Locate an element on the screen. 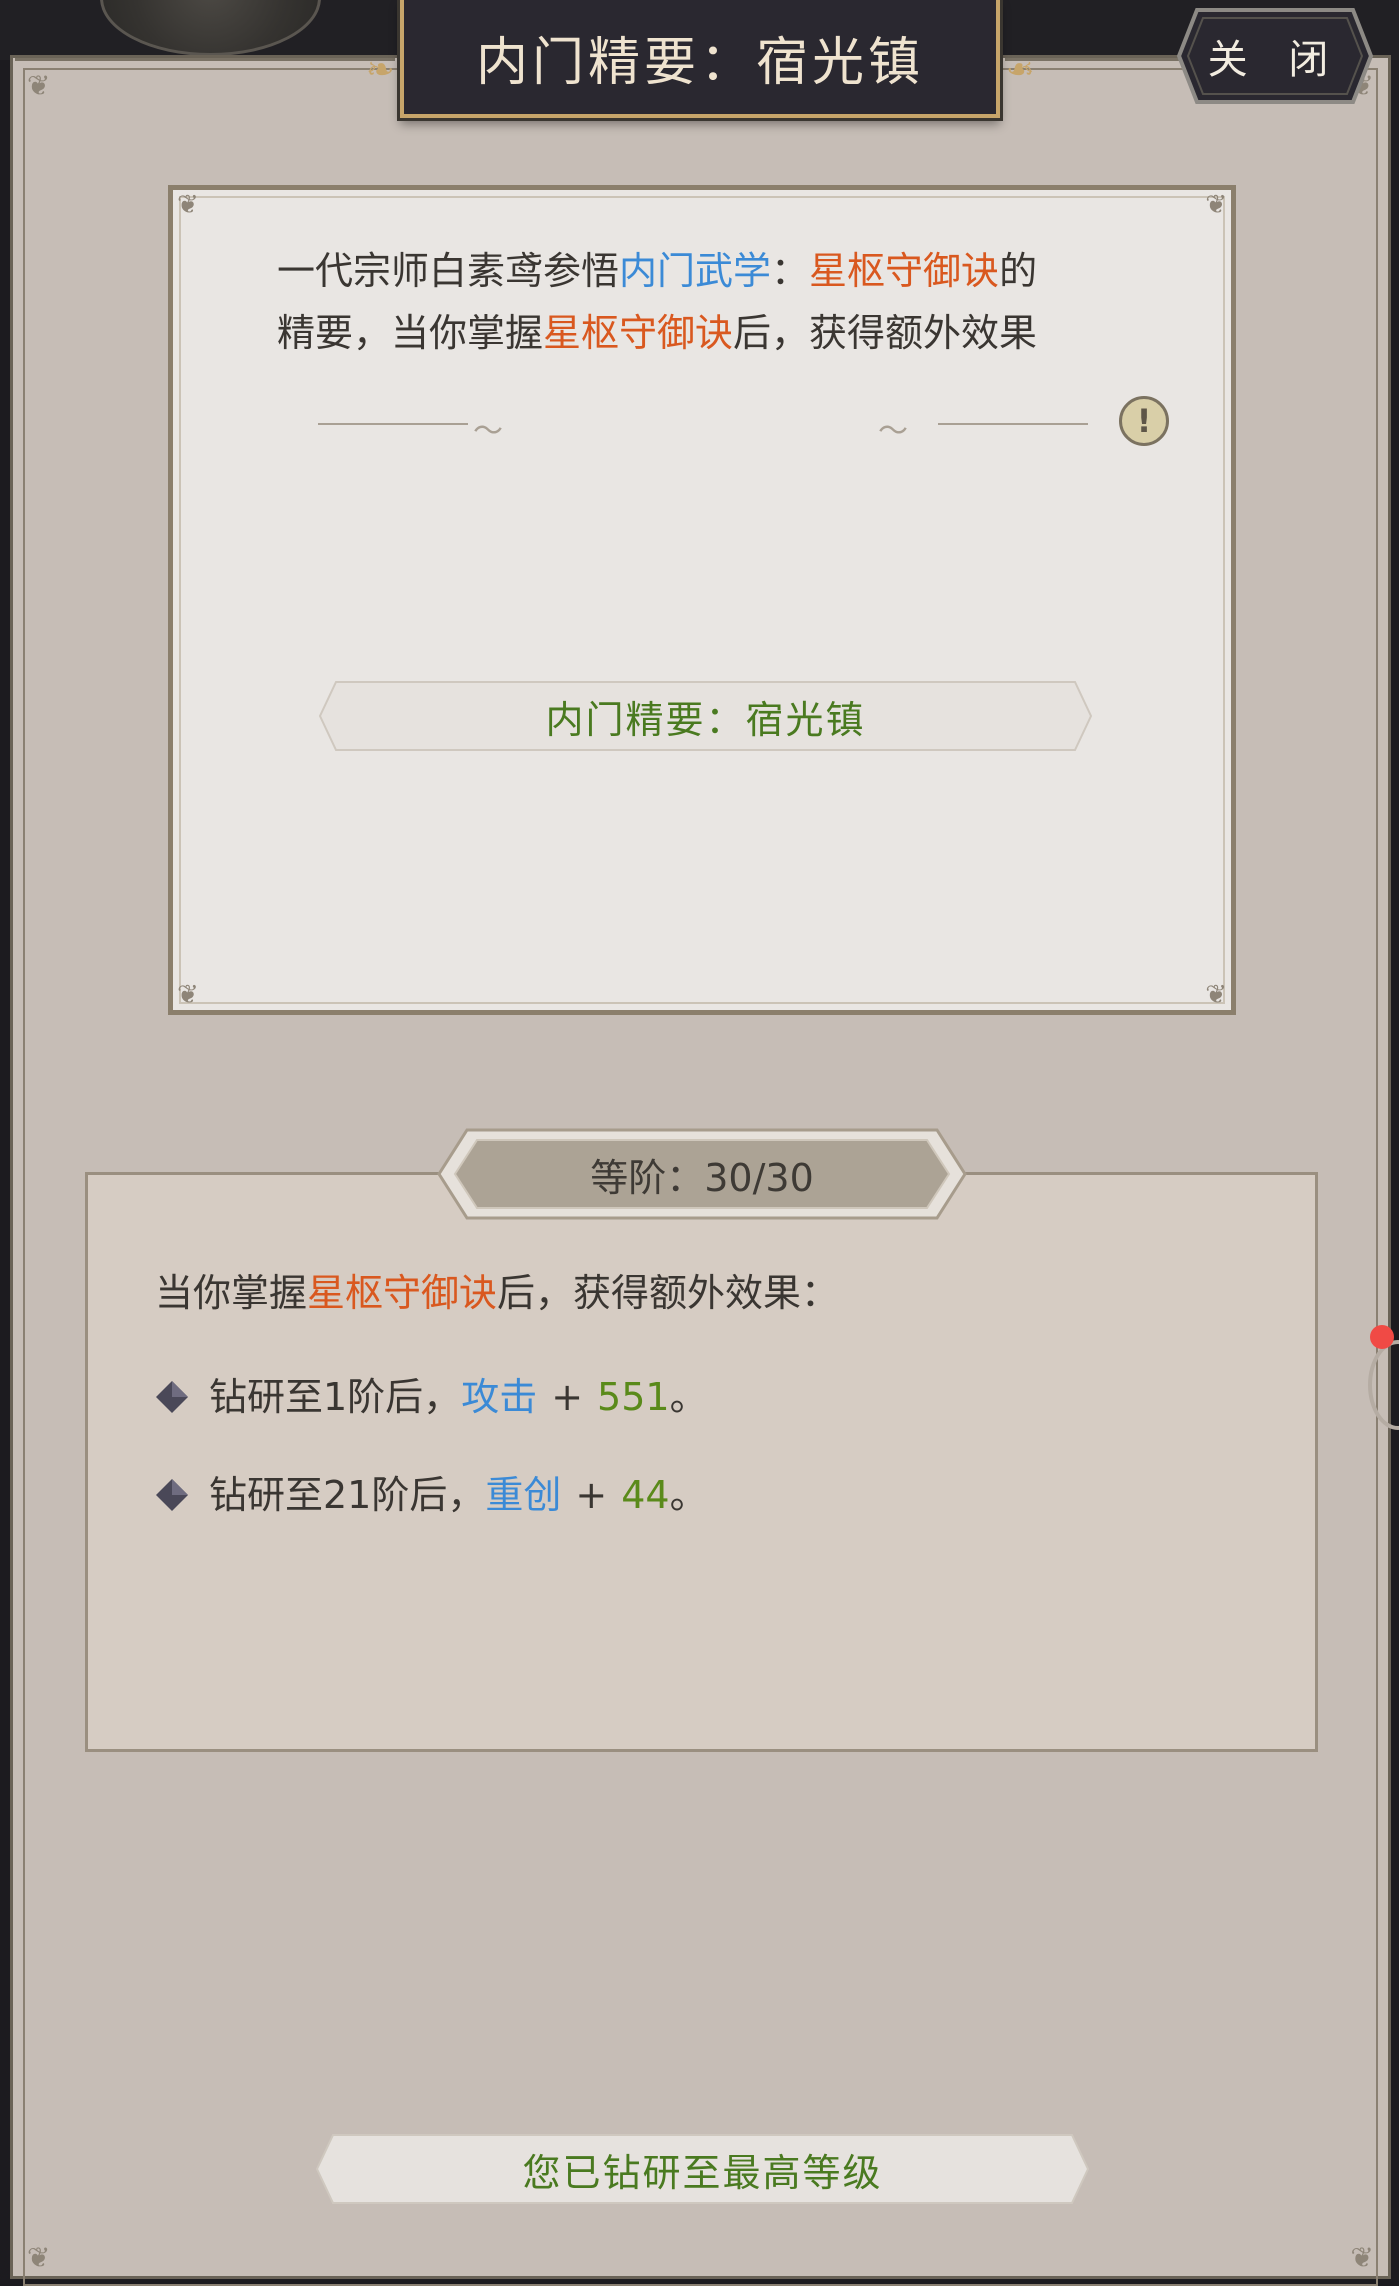 The height and width of the screenshot is (2286, 1399). effect-item: 钻研至1阶后， 攻击 + 551 。 is located at coordinates (431, 1397).